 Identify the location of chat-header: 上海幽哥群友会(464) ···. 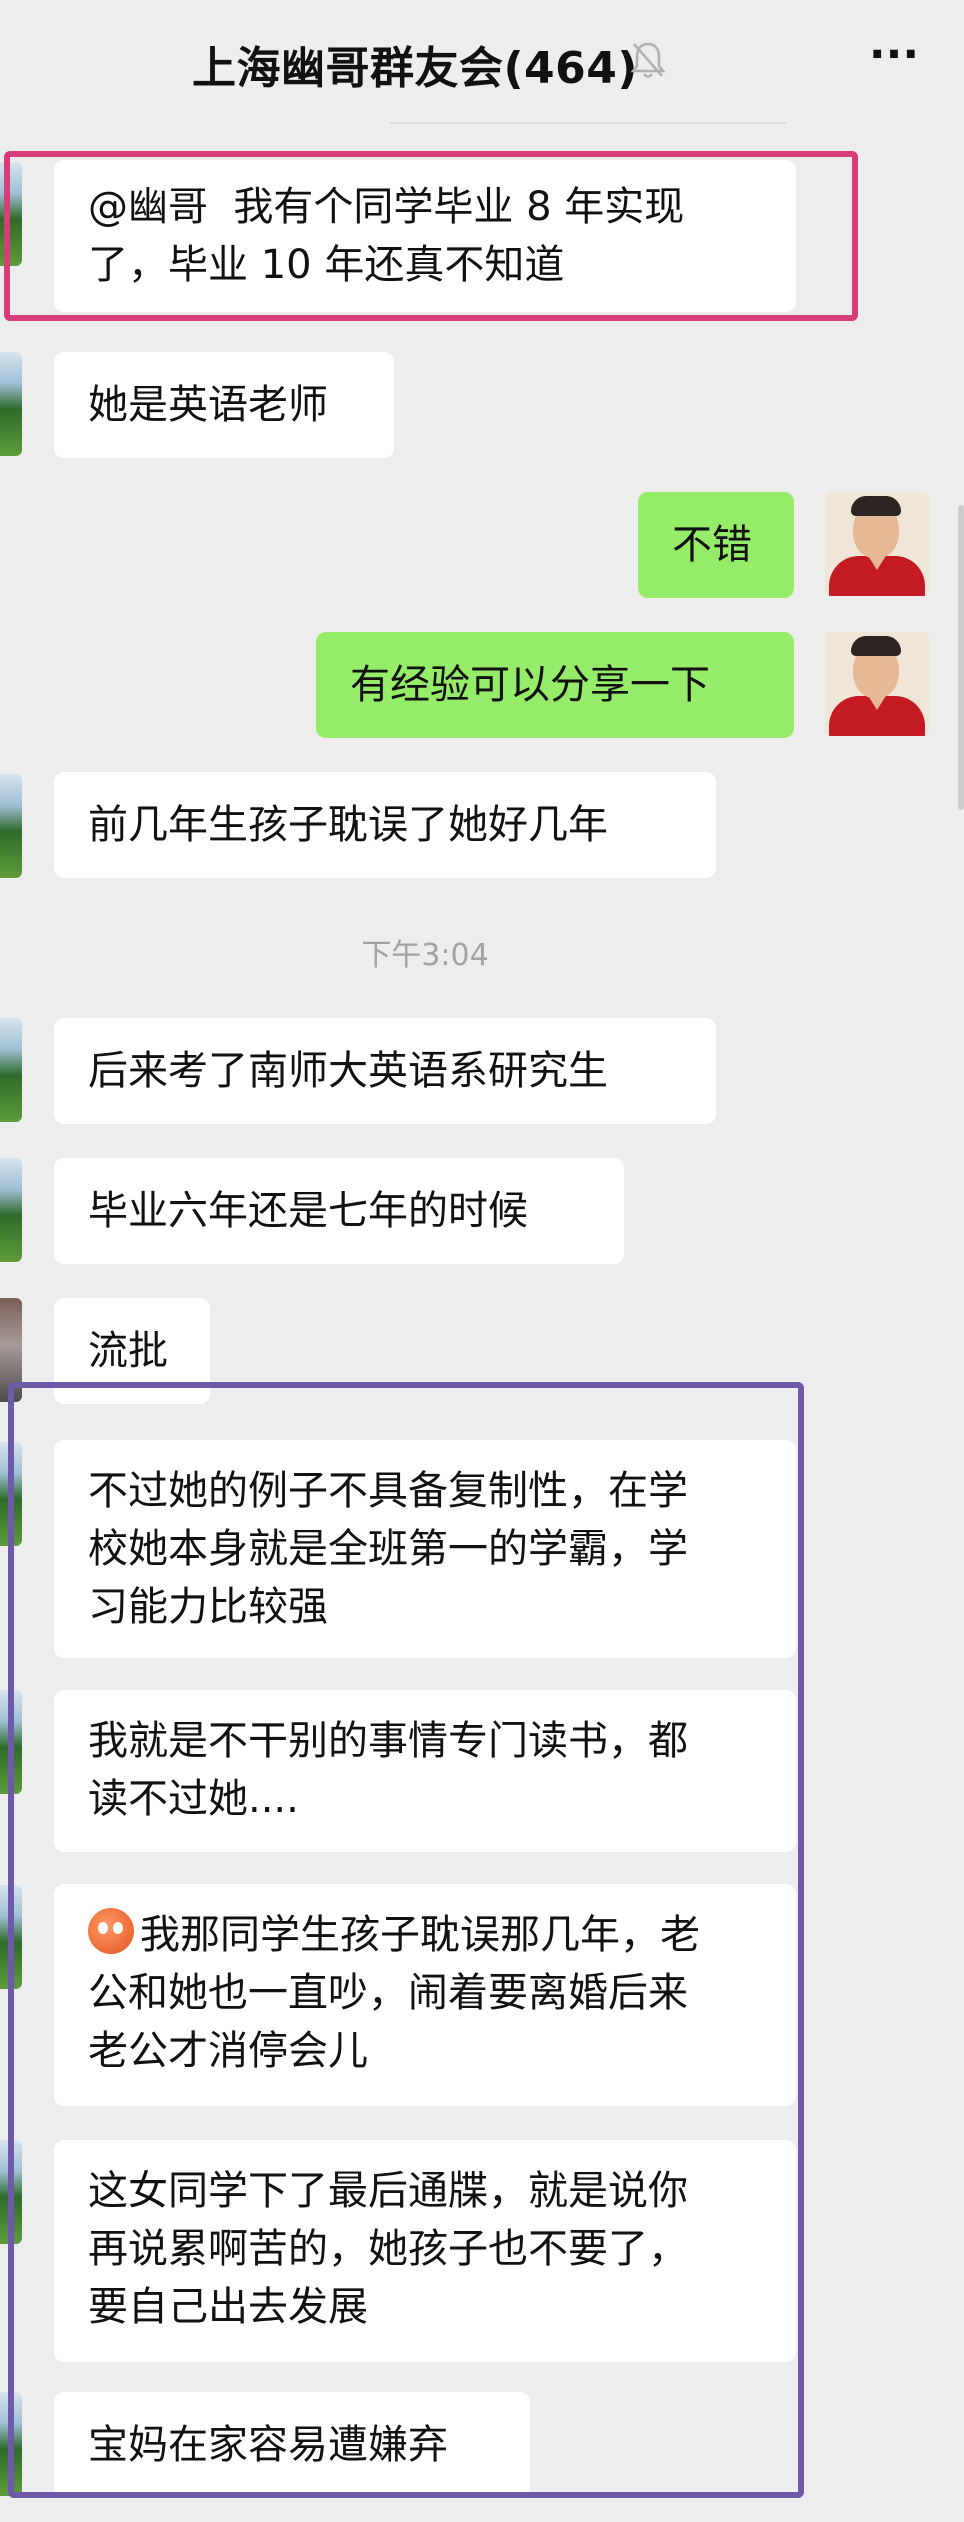
(482, 60).